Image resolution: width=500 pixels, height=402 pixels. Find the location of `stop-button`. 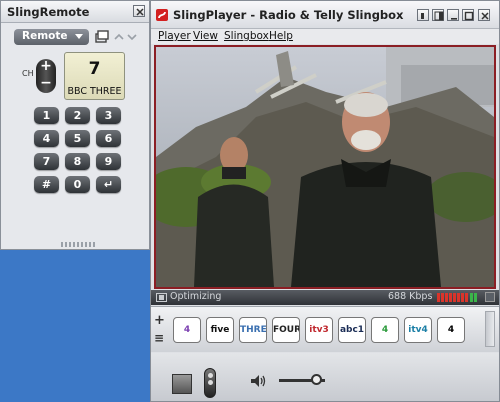

stop-button is located at coordinates (182, 384).